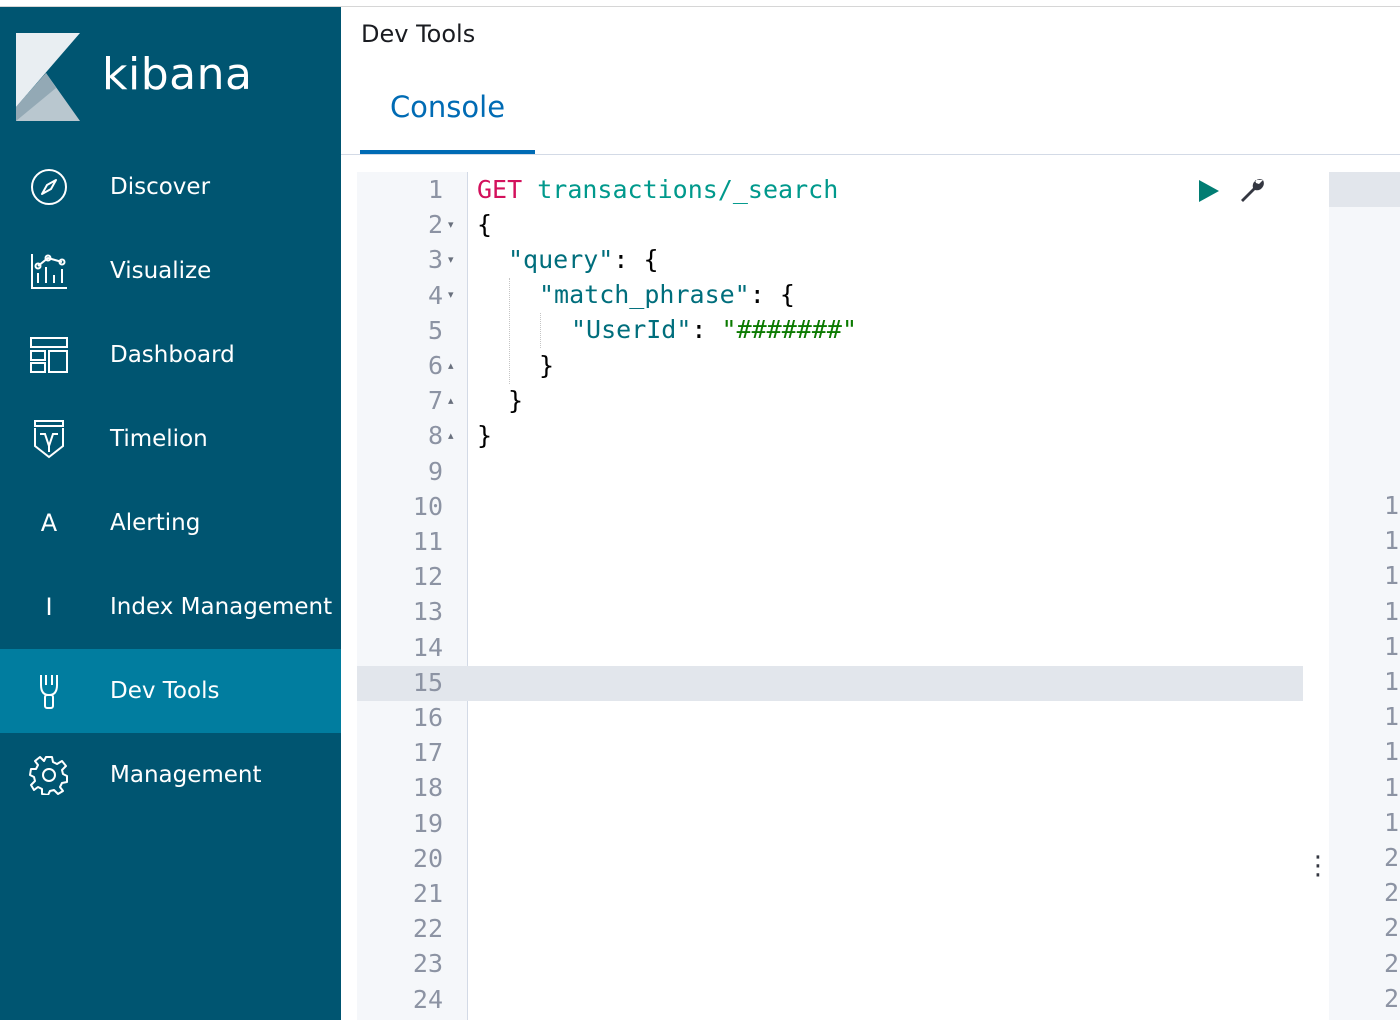  I want to click on letter-a-icon: A, so click(49, 523).